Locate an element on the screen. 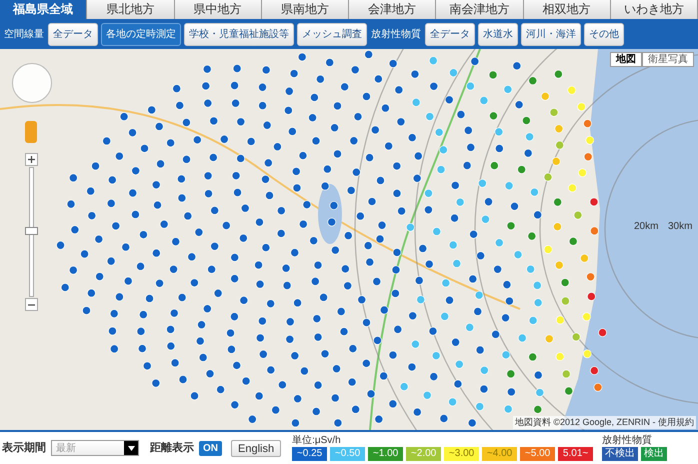  dose-legend-swatch: ~5.00 is located at coordinates (538, 454).